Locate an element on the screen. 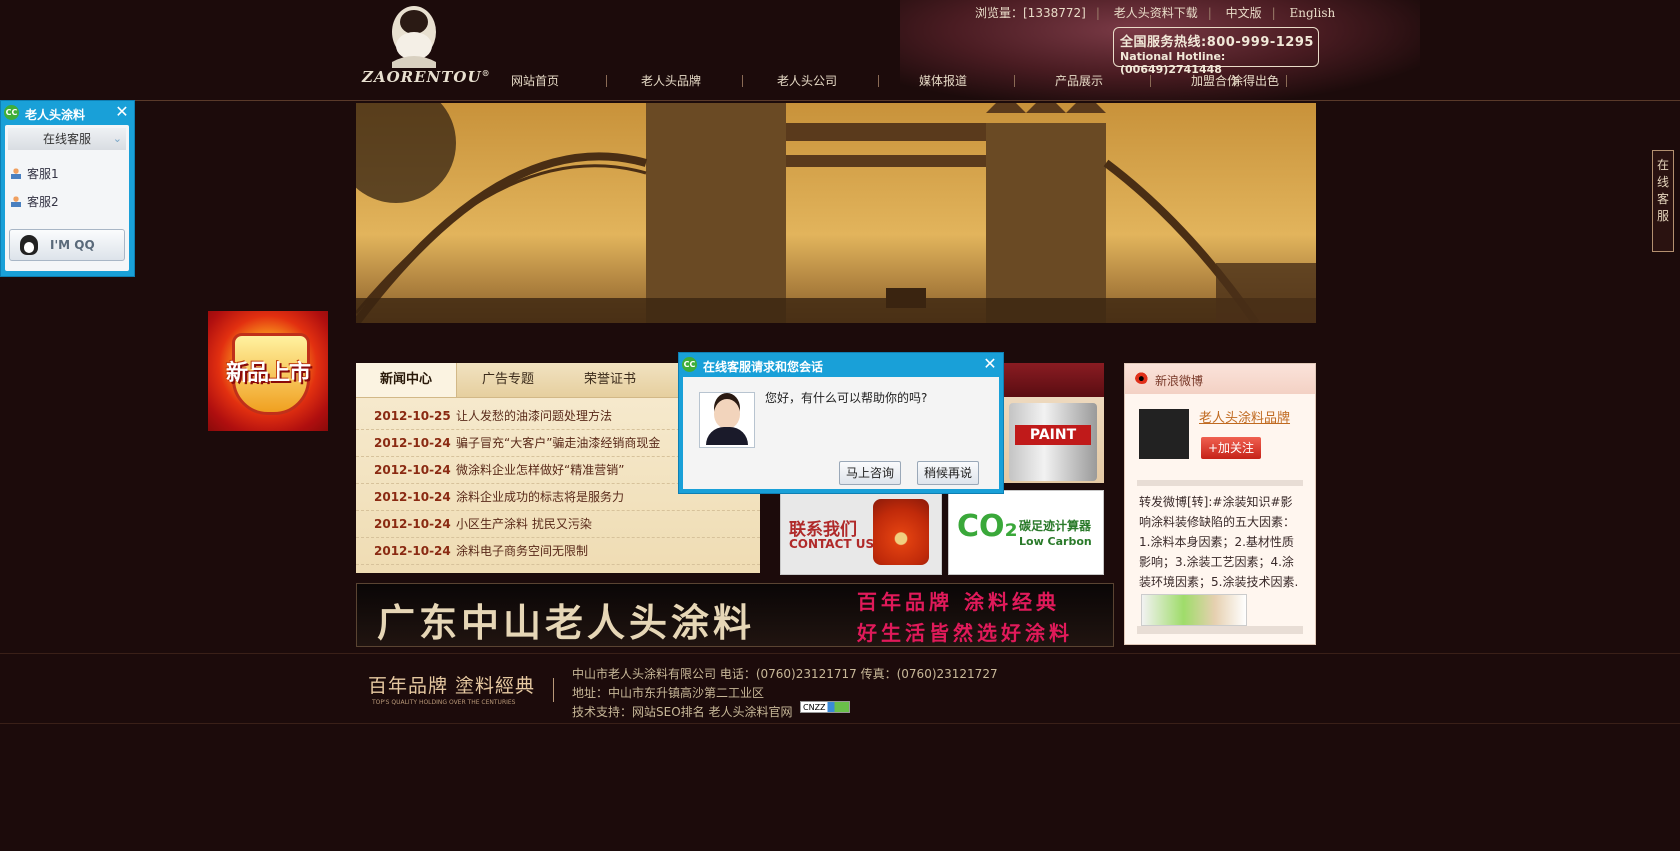 This screenshot has width=1680, height=851. co2-text: CO₂ is located at coordinates (987, 526).